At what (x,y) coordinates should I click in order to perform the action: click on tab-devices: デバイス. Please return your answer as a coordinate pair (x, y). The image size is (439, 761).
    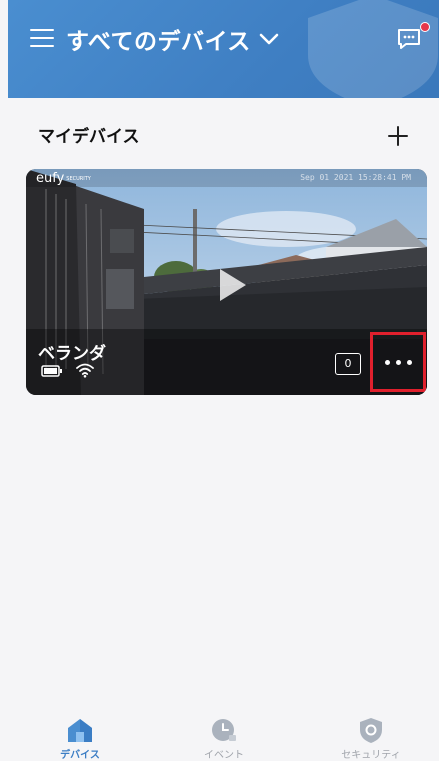
    Looking at the image, I should click on (80, 734).